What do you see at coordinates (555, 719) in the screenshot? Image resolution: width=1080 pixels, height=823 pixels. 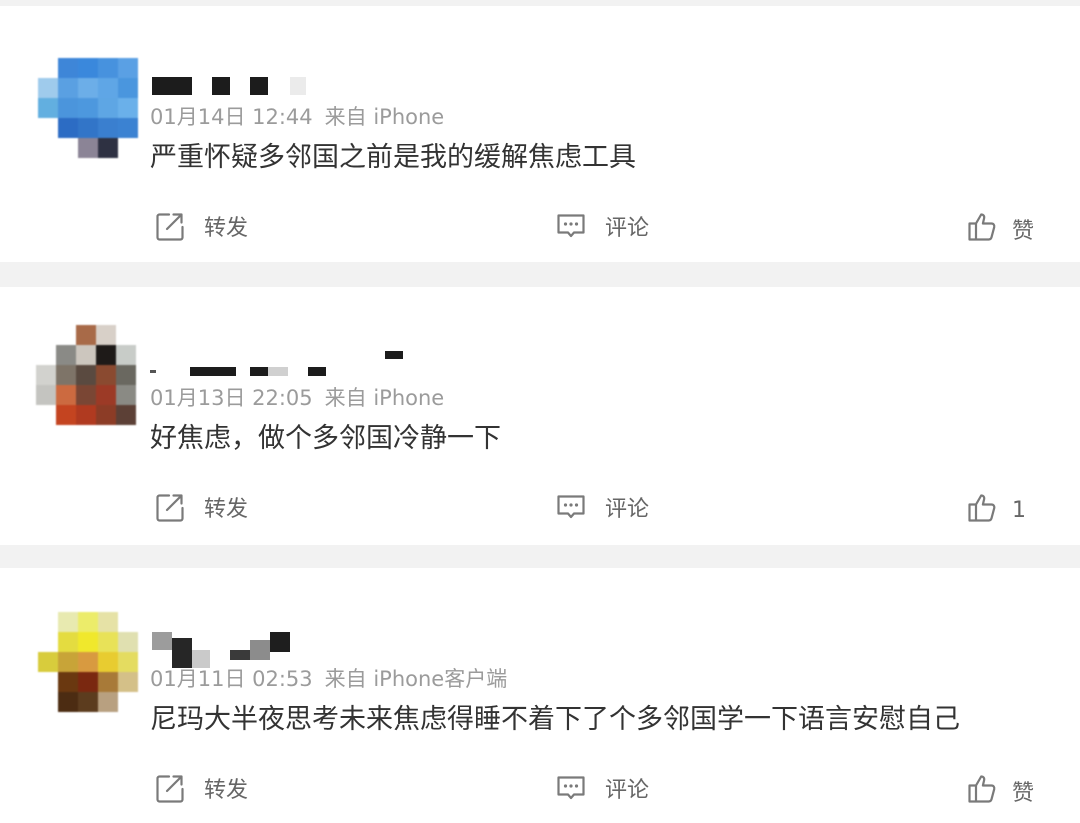 I see `comment-text: 尼玛大半夜思考未来焦虑得睡不着下了个多邻国学一下语言安慰自己` at bounding box center [555, 719].